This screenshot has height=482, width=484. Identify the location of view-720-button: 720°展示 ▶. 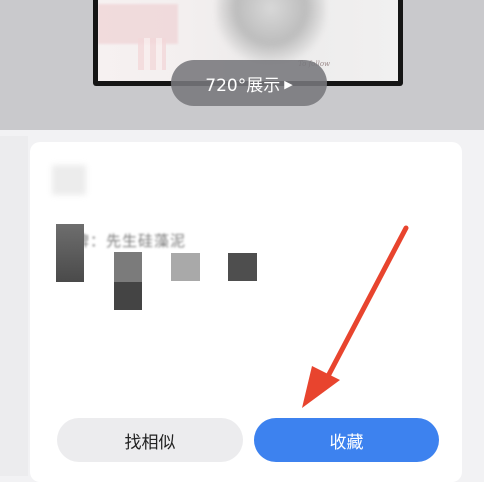
(249, 83).